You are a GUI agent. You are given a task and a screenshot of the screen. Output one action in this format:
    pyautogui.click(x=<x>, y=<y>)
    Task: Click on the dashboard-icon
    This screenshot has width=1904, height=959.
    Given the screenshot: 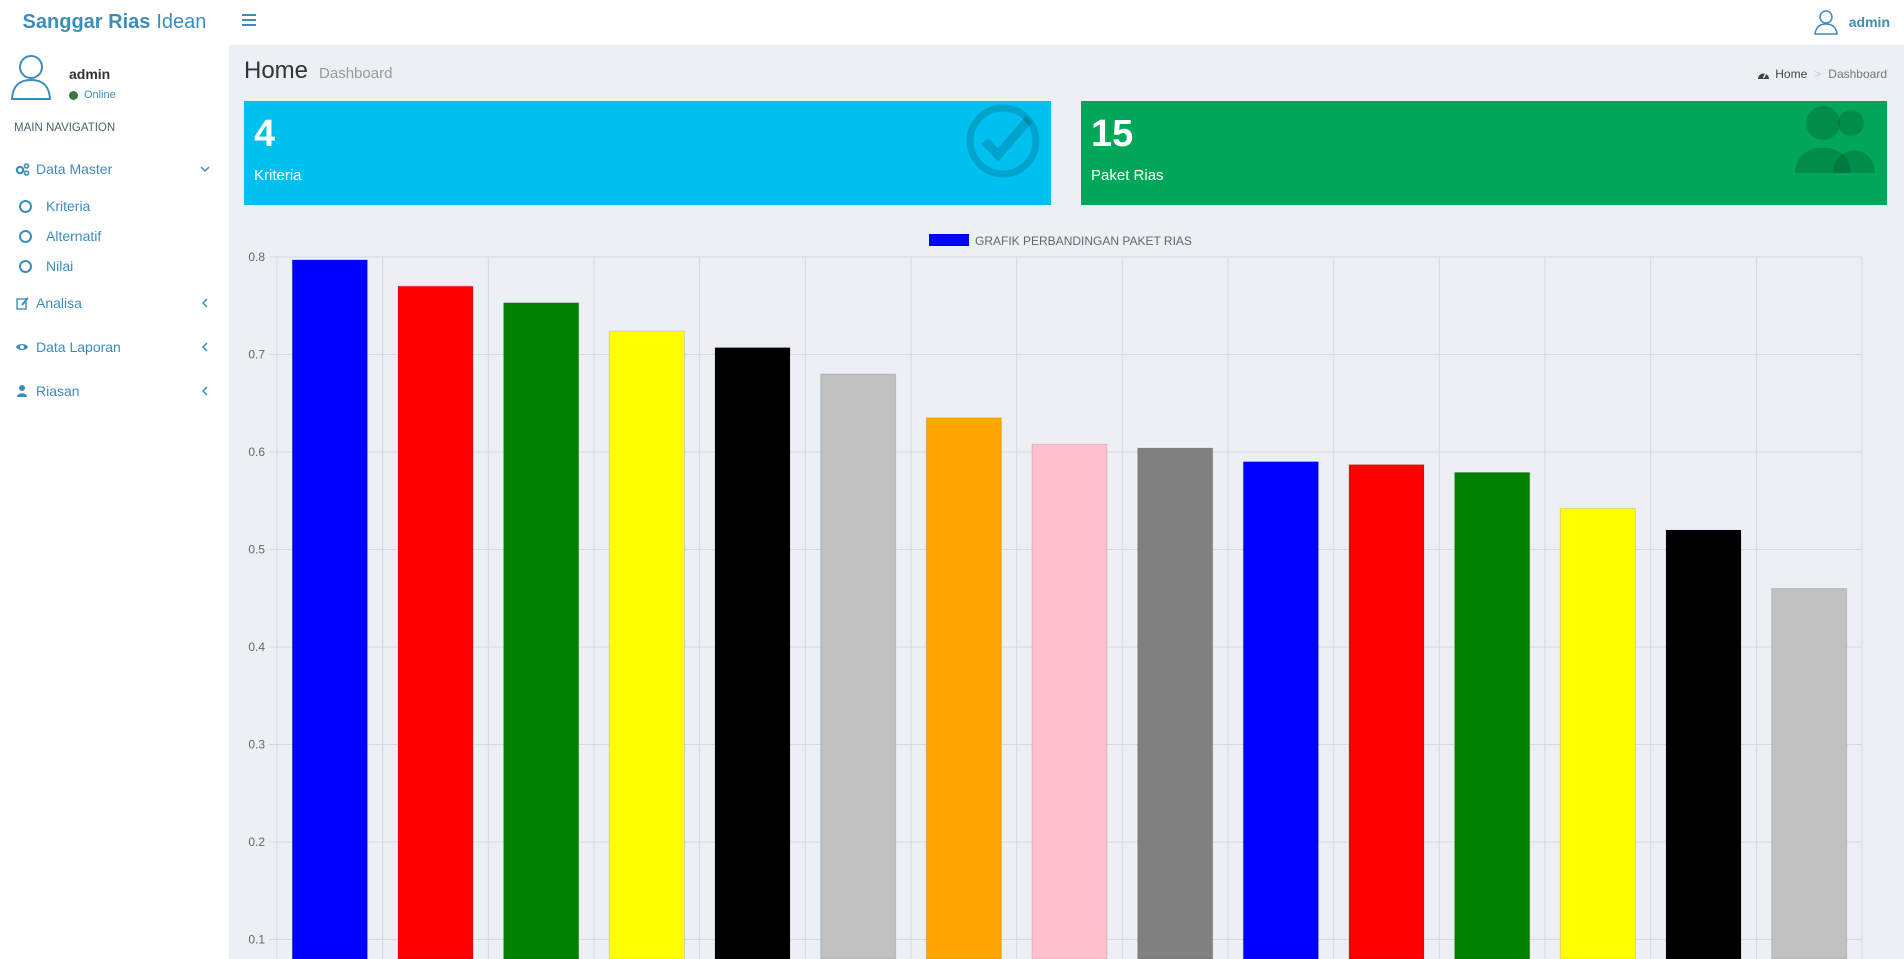 What is the action you would take?
    pyautogui.click(x=1764, y=75)
    